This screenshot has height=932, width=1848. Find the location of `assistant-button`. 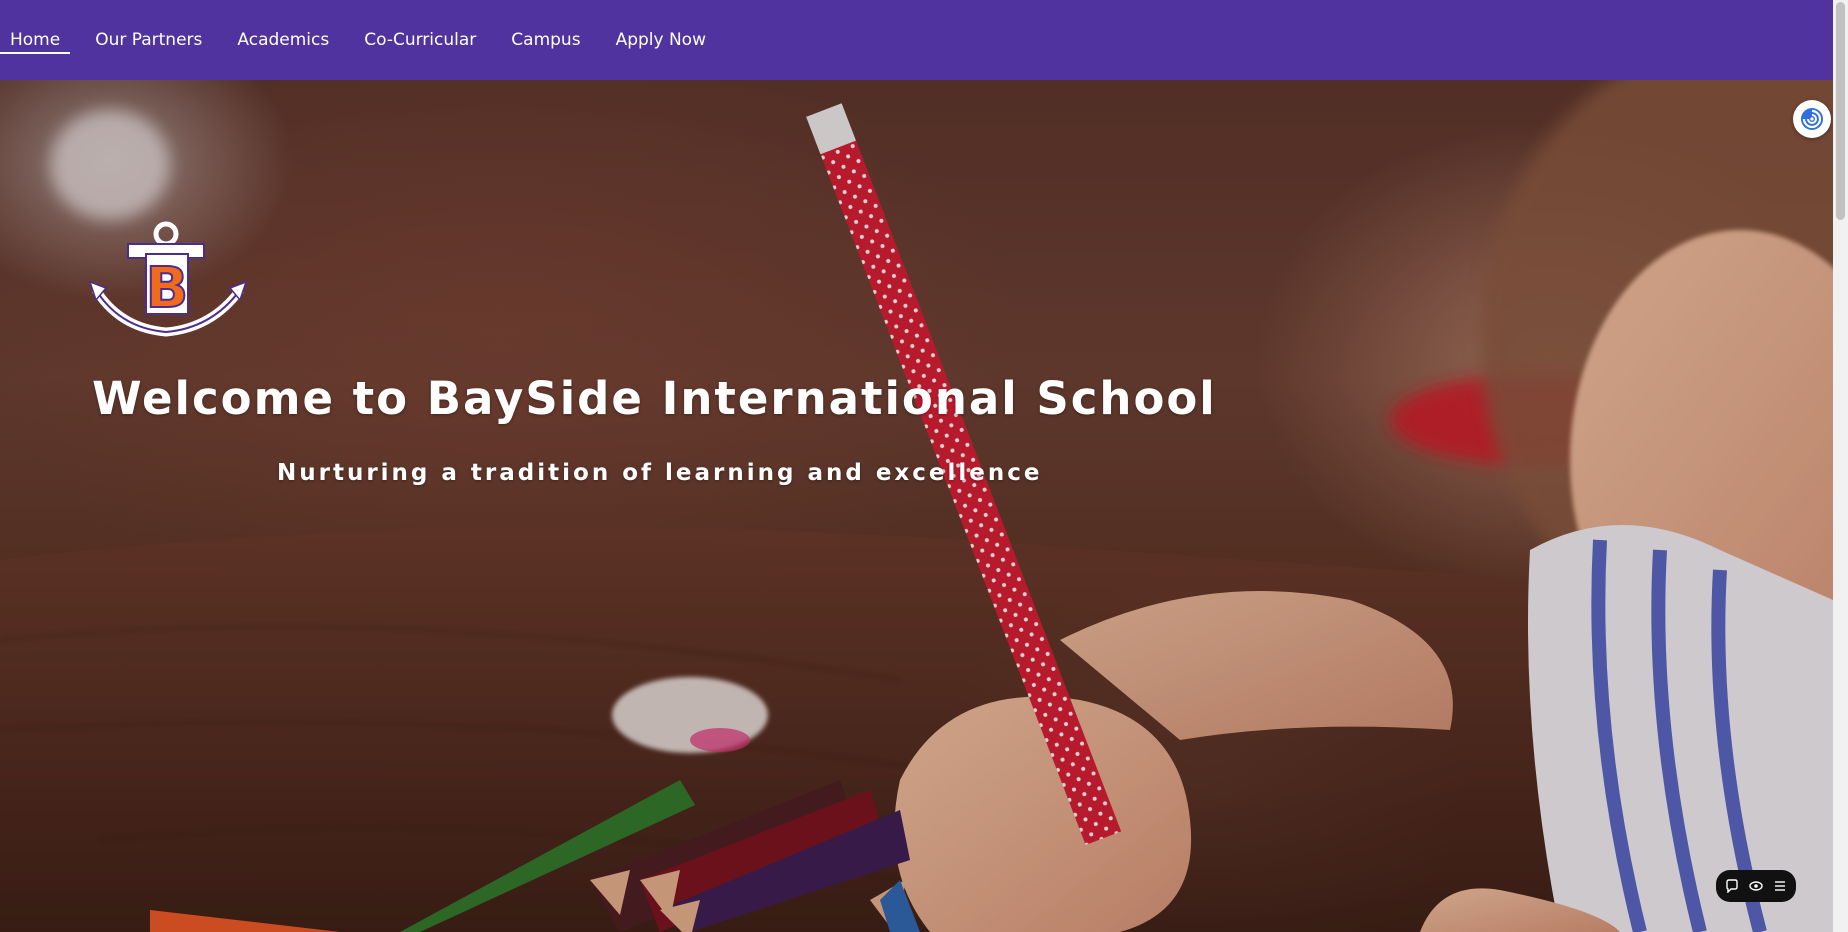

assistant-button is located at coordinates (1812, 119).